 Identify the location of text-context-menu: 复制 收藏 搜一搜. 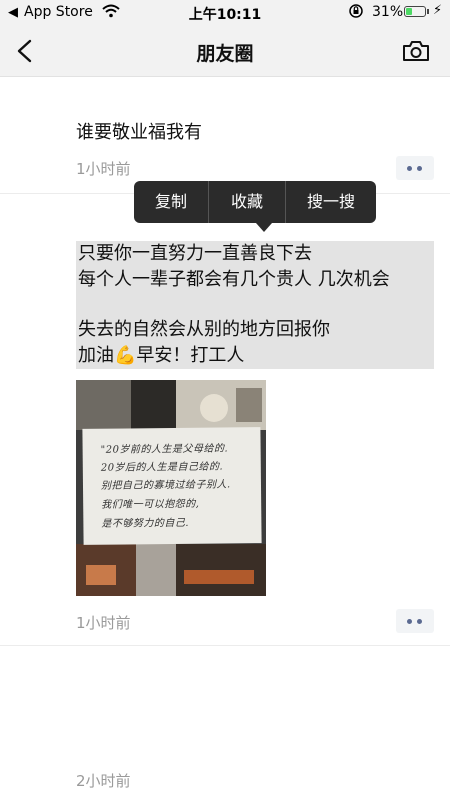
(255, 206).